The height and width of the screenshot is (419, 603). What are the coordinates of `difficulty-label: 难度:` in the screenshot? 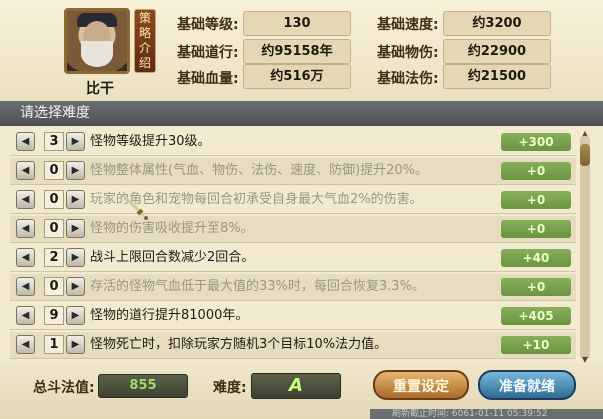 It's located at (230, 388).